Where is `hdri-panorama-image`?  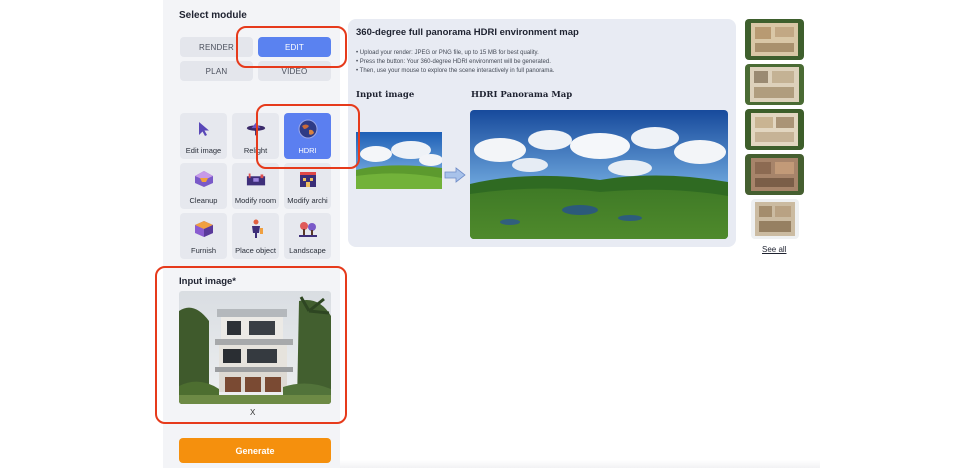
hdri-panorama-image is located at coordinates (599, 174).